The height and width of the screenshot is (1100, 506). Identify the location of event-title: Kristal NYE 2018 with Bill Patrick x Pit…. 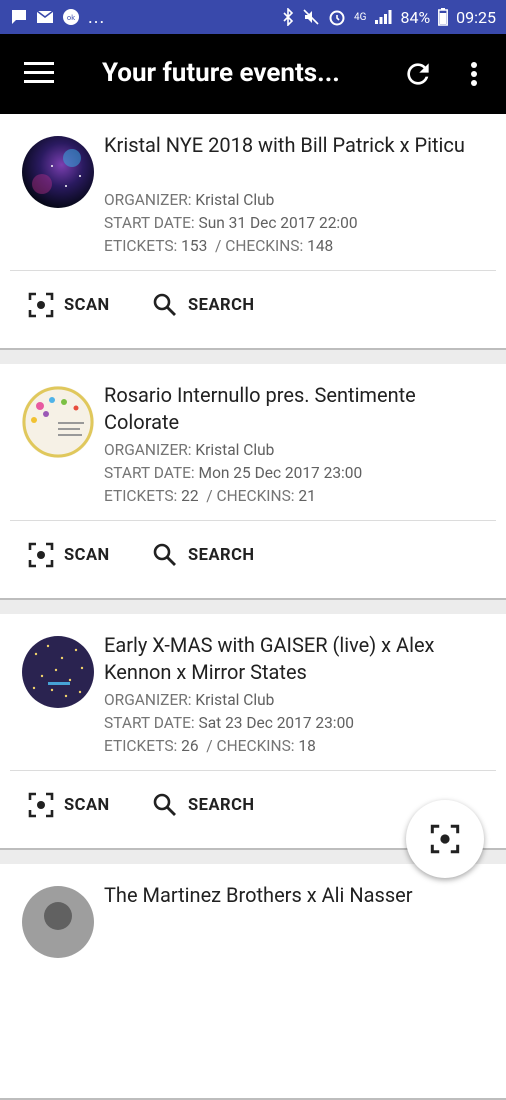
(284, 145).